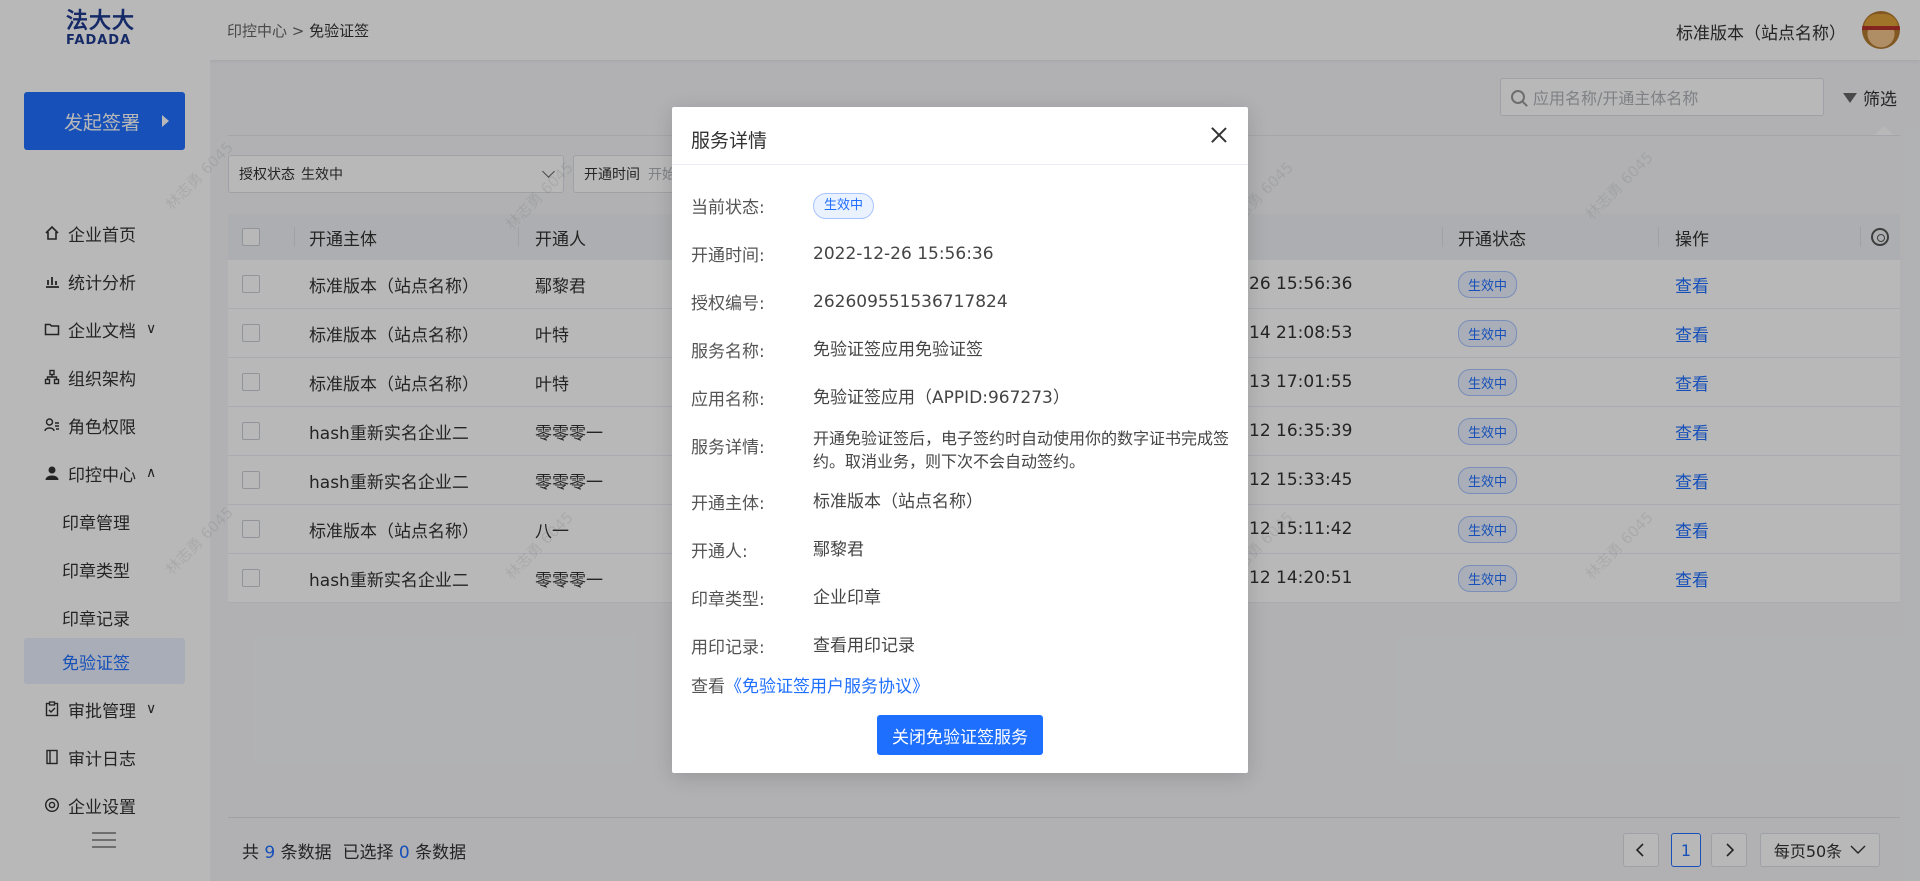  What do you see at coordinates (728, 400) in the screenshot?
I see `field-label: 应用名称:` at bounding box center [728, 400].